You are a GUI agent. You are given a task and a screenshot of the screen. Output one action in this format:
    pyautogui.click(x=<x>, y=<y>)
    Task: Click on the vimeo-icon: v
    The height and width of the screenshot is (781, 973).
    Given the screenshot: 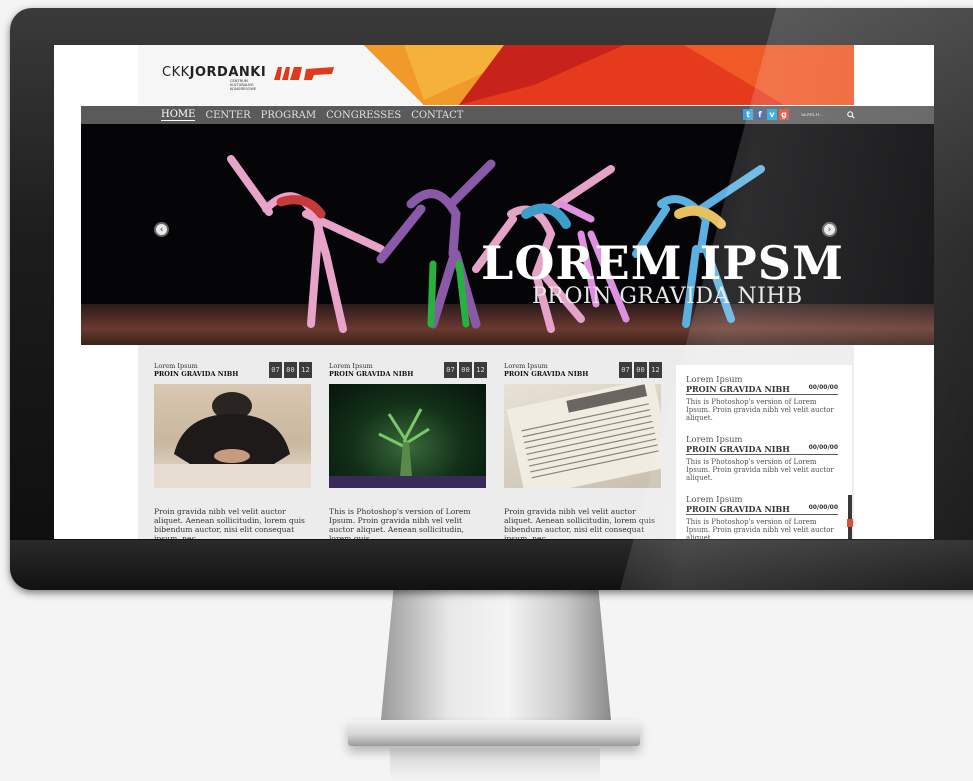 What is the action you would take?
    pyautogui.click(x=772, y=114)
    